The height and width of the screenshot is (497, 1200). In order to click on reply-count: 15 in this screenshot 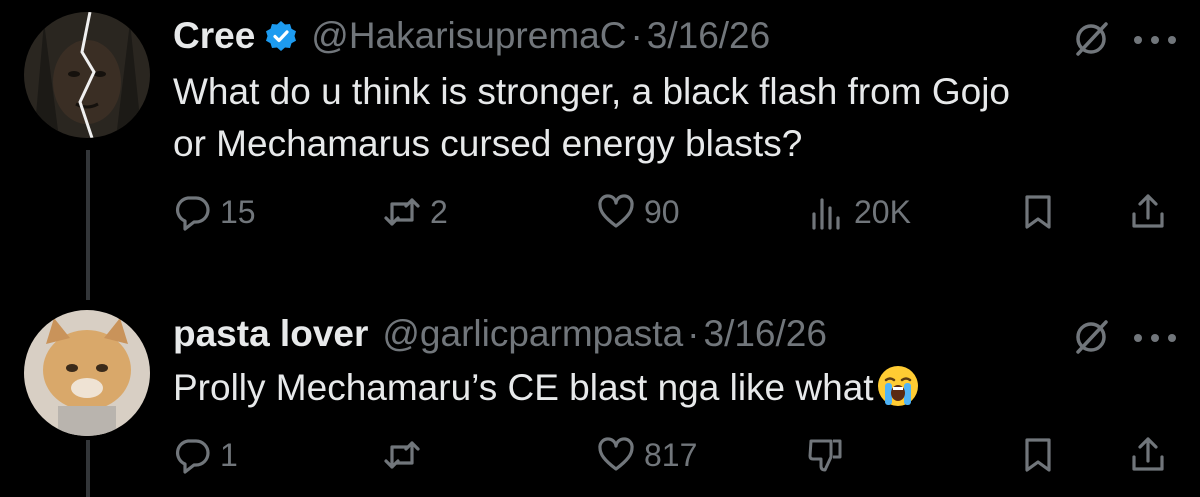, I will do `click(238, 211)`.